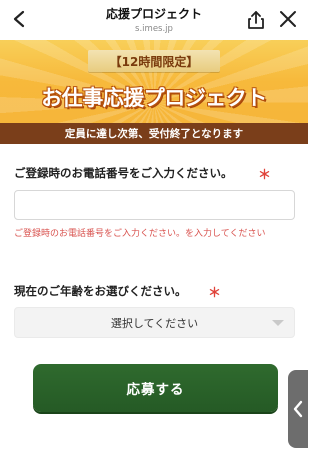 This screenshot has width=320, height=453. Describe the element at coordinates (153, 14) in the screenshot. I see `page-title: 応援プロジェクト` at that location.